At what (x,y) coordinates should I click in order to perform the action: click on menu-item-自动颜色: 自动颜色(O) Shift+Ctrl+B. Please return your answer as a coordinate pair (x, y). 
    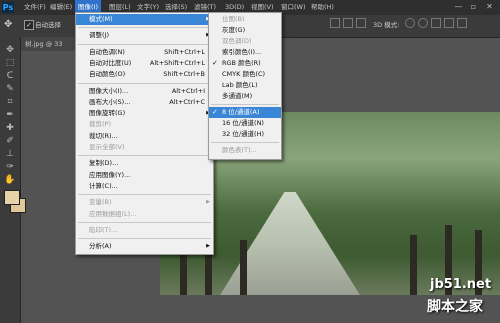
    Looking at the image, I should click on (144, 74).